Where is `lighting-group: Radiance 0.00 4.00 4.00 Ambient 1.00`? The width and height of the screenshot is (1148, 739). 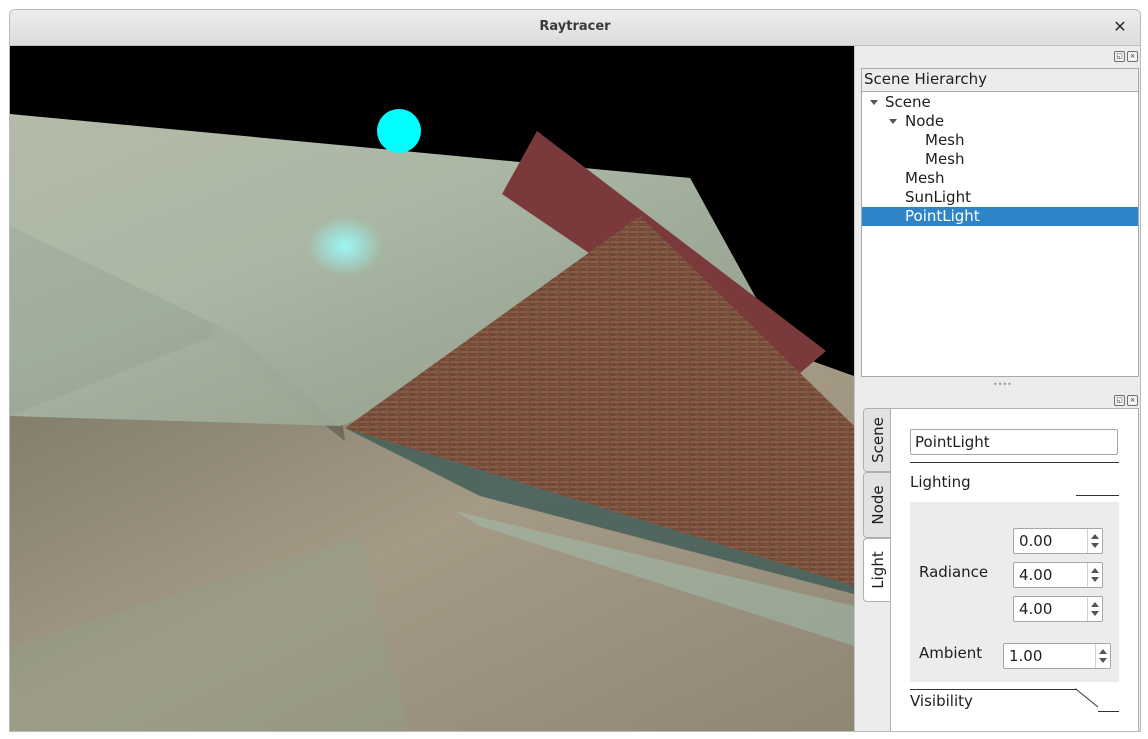 lighting-group: Radiance 0.00 4.00 4.00 Ambient 1.00 is located at coordinates (1014, 592).